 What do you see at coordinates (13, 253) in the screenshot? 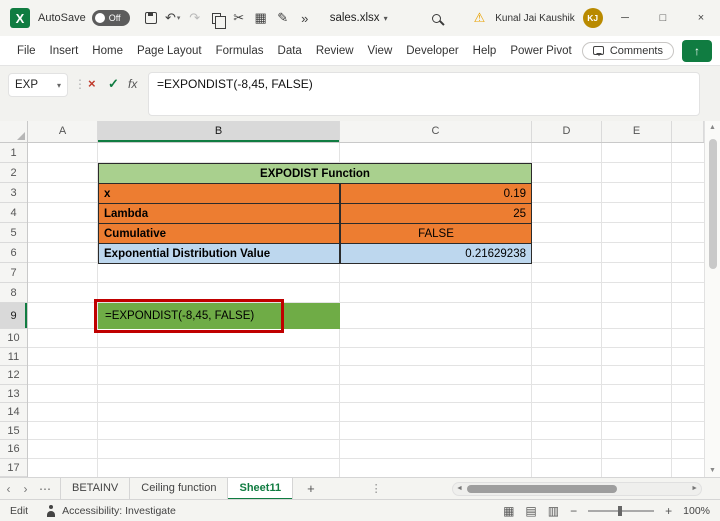
I see `row-header-6: 6` at bounding box center [13, 253].